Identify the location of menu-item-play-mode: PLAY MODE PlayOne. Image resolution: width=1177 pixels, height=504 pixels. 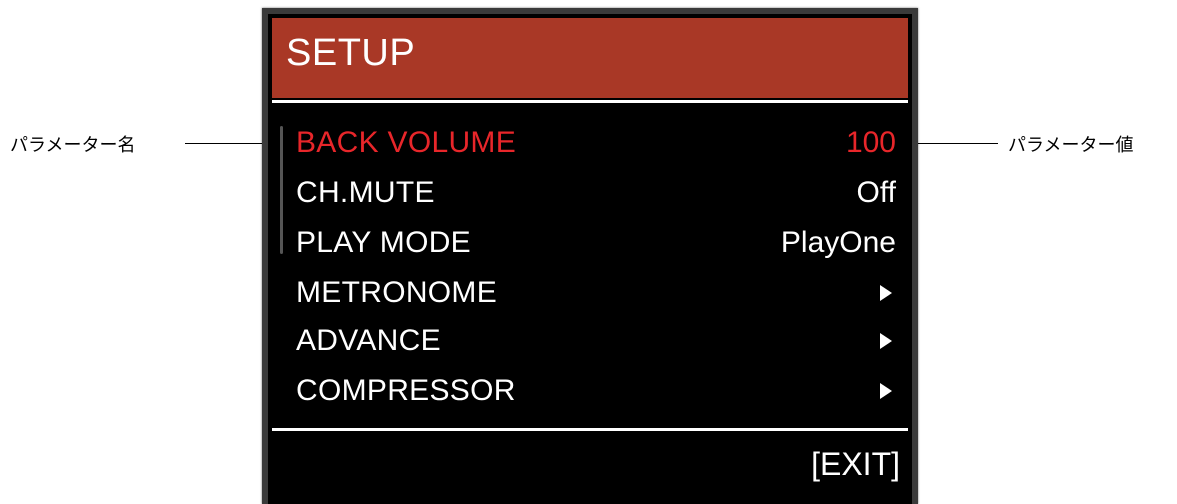
(596, 243).